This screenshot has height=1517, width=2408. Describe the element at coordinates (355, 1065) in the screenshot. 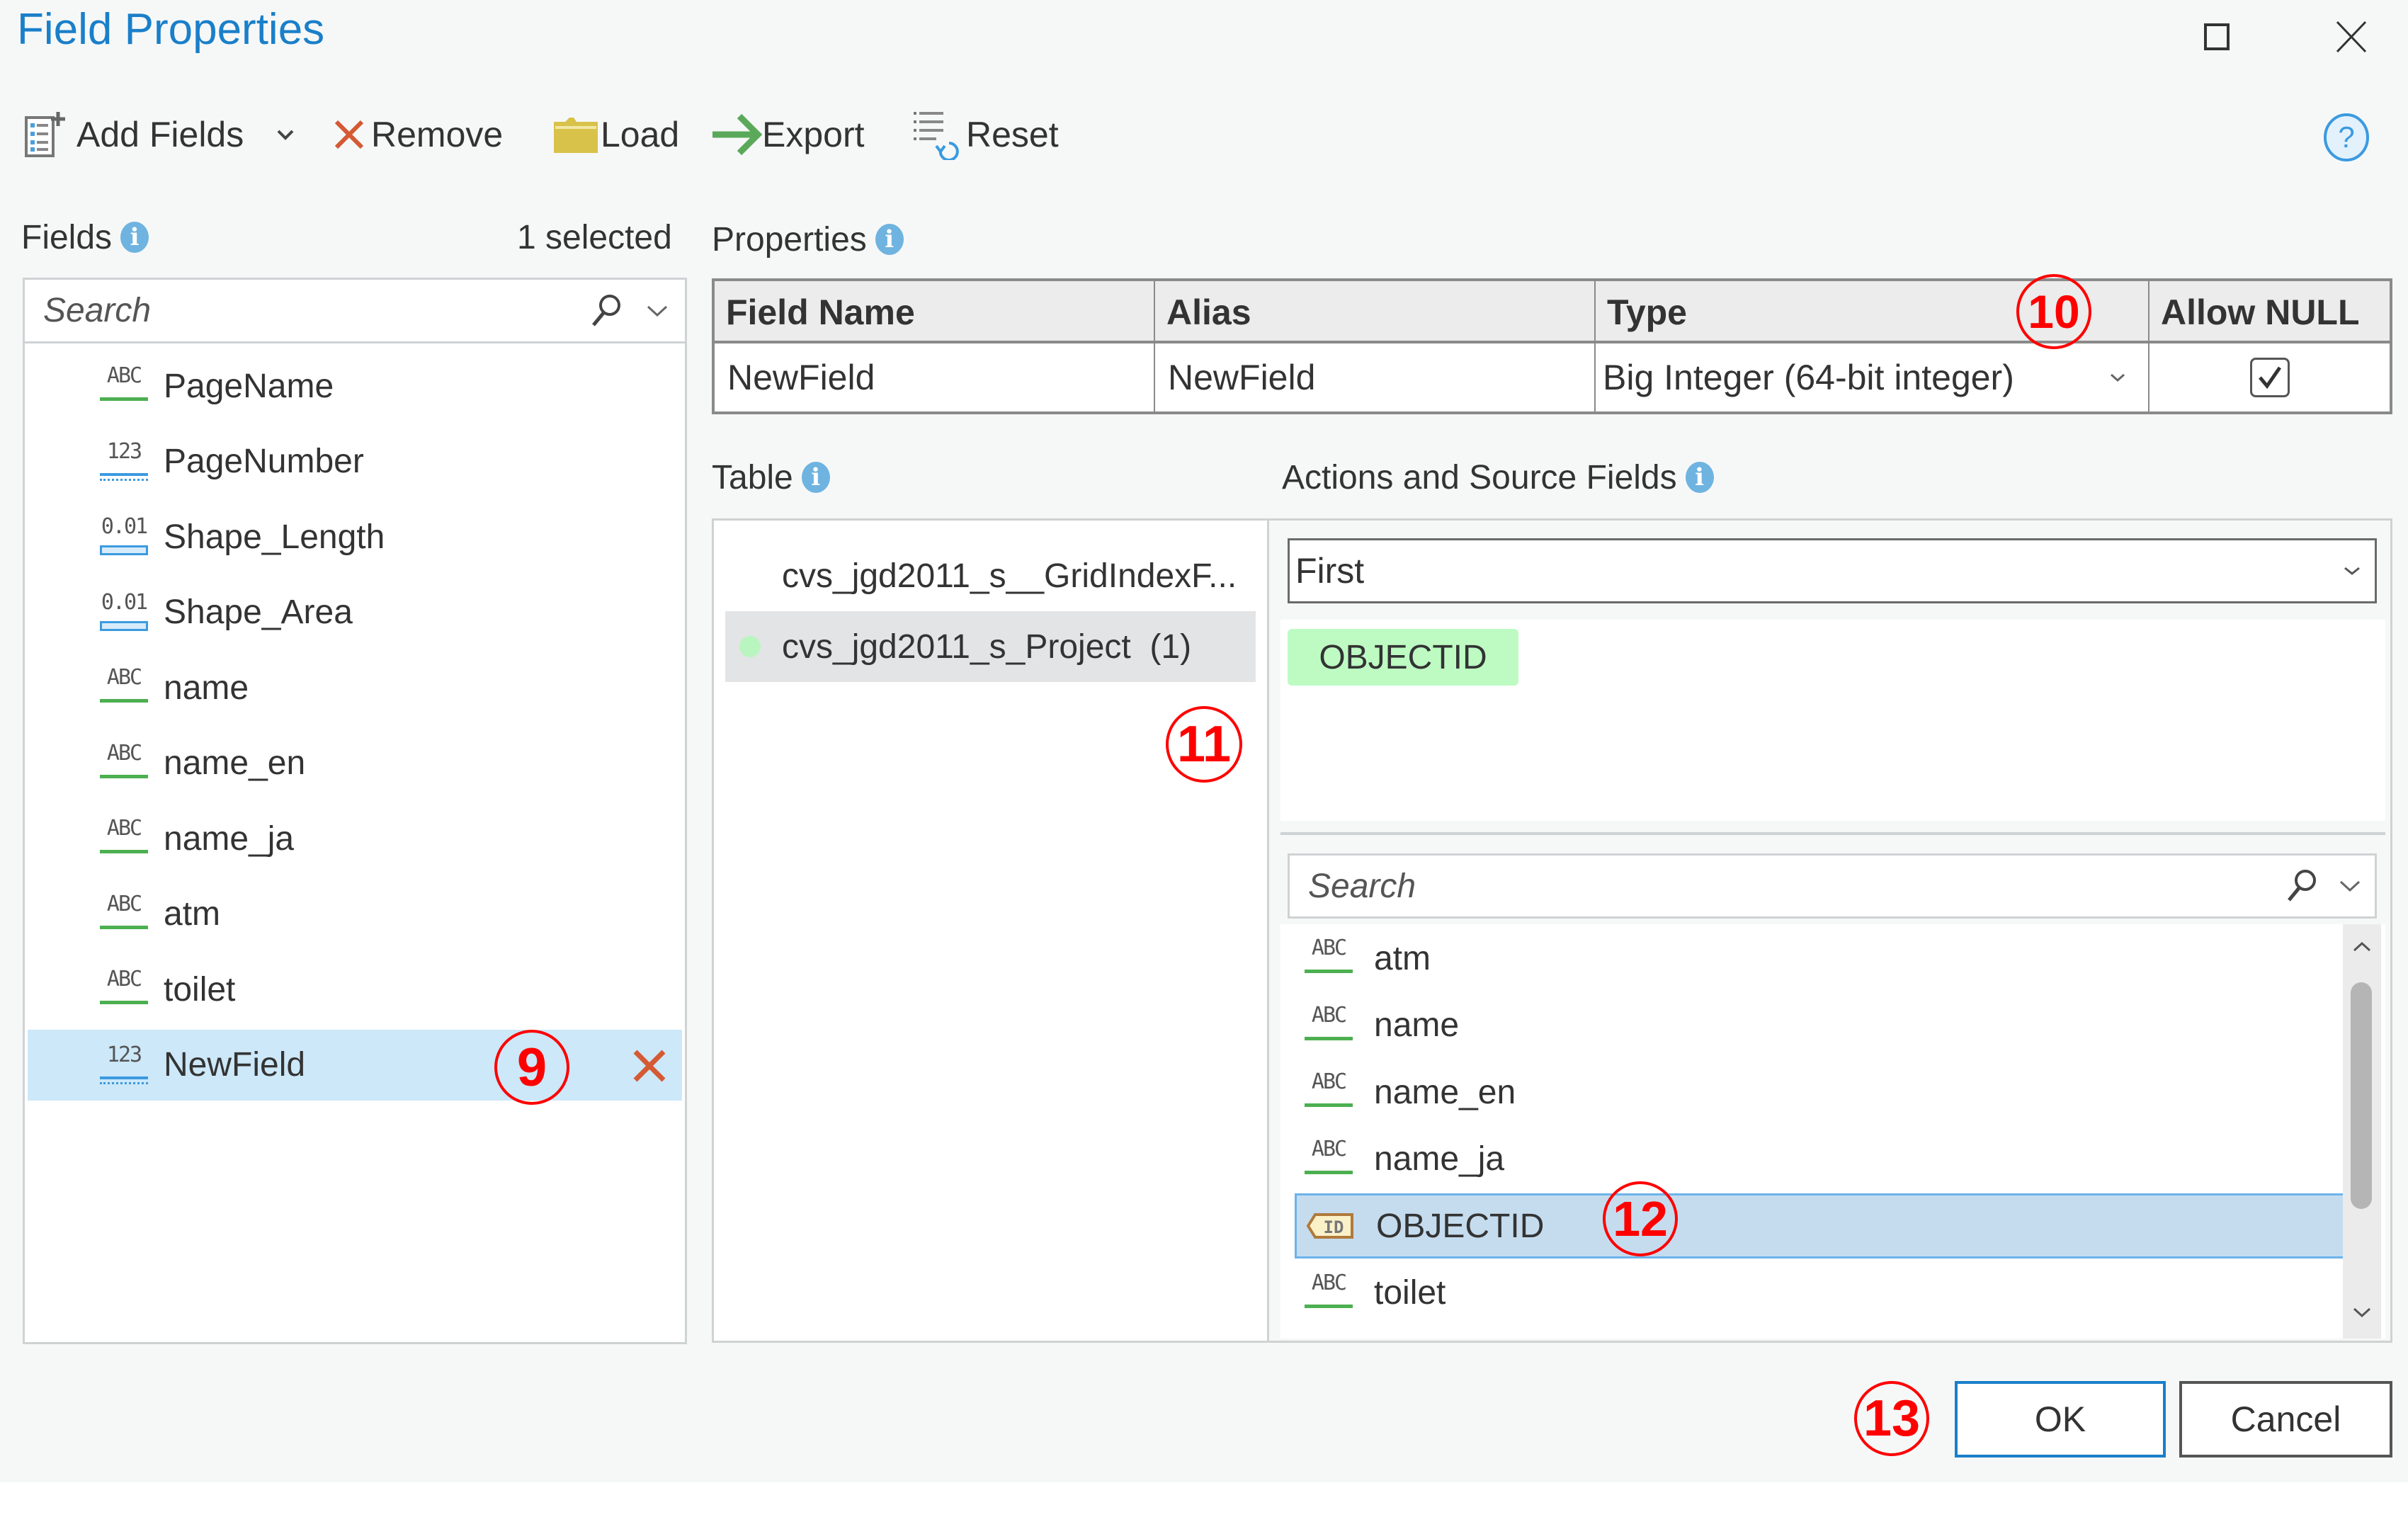

I see `field-list-item-selected: 123 NewField` at that location.